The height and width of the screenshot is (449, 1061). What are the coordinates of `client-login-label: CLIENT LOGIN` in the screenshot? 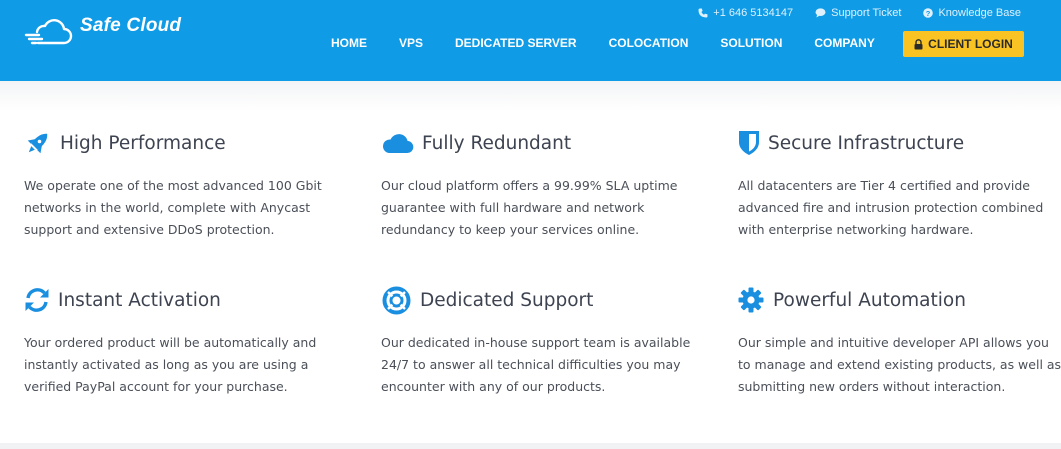 It's located at (970, 44).